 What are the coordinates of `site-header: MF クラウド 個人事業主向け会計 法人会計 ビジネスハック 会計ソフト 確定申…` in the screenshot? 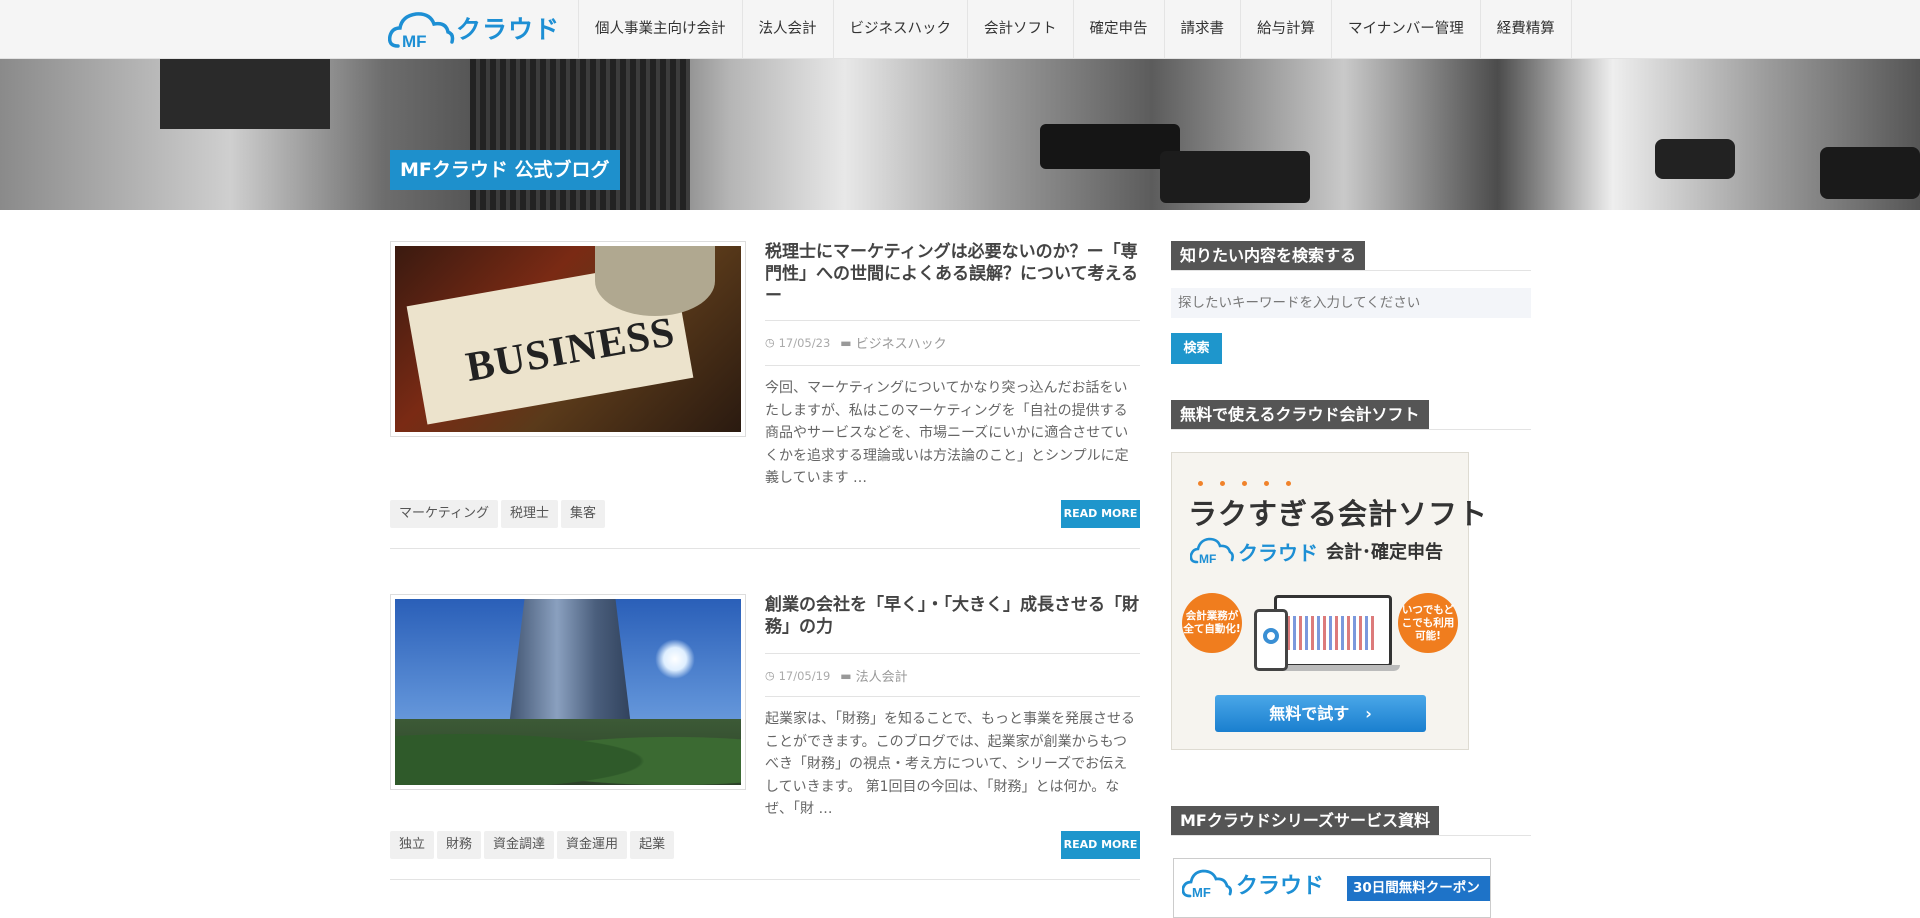 It's located at (960, 29).